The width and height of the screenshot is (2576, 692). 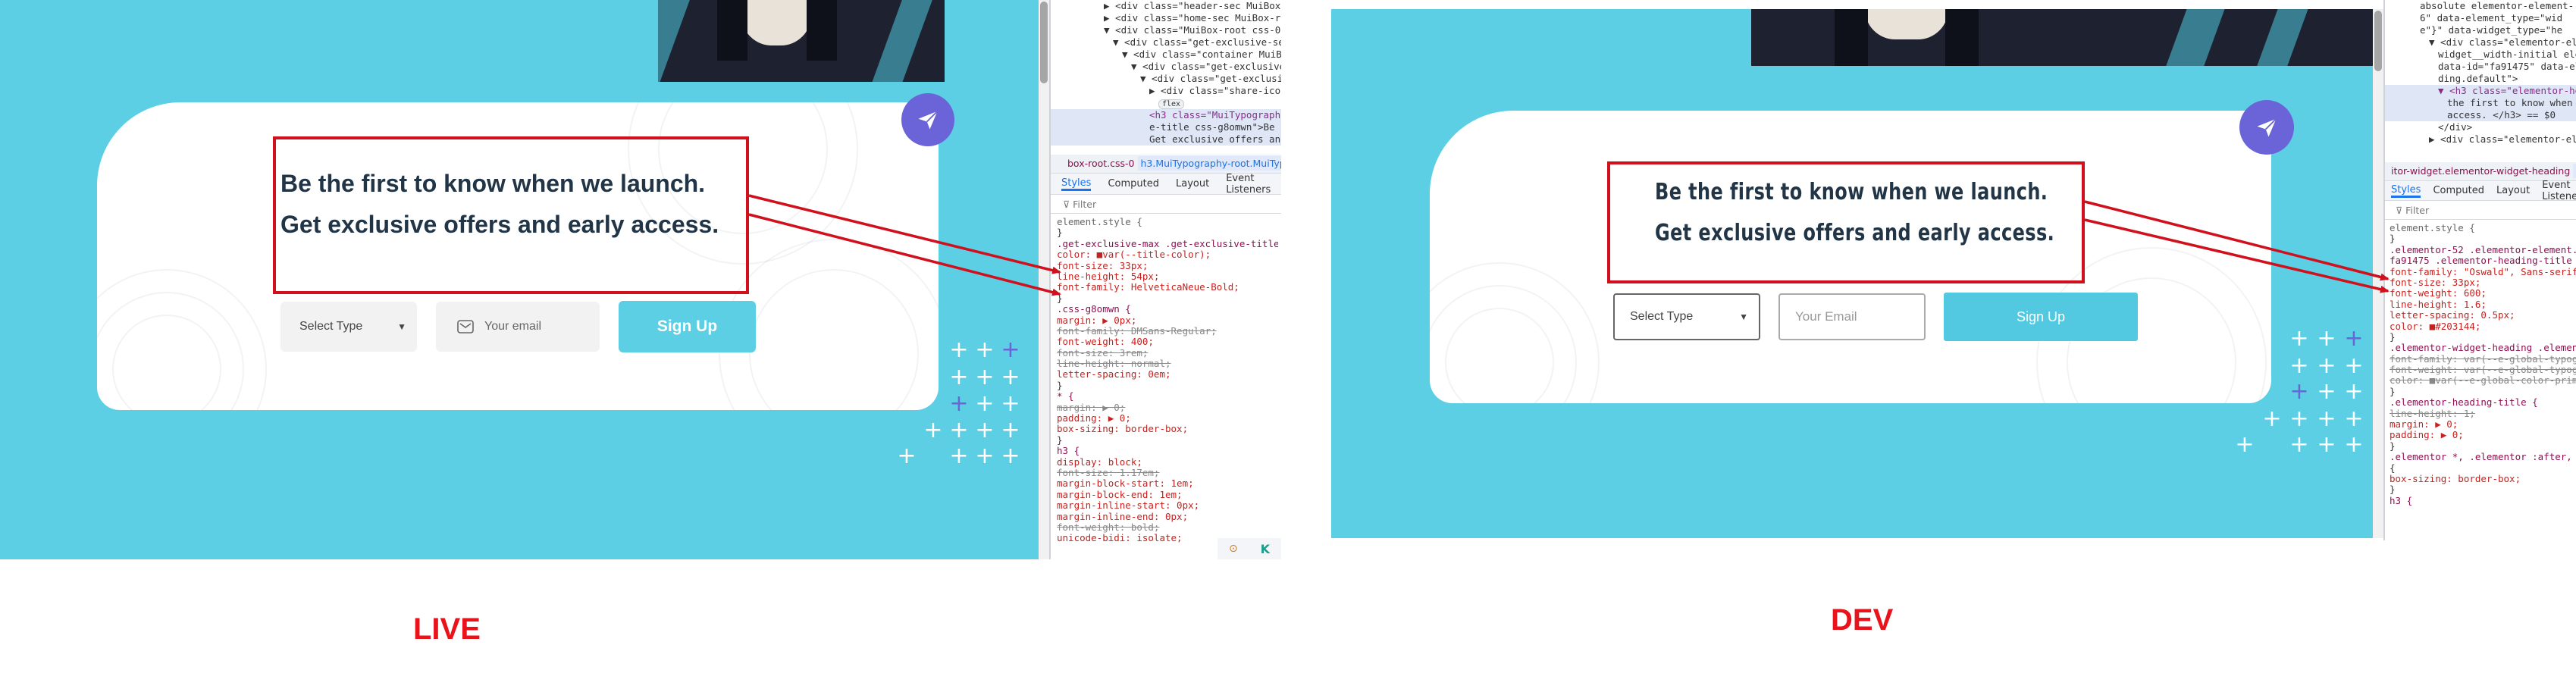 What do you see at coordinates (2464, 403) in the screenshot?
I see `css-selector: .elementor-heading-title {` at bounding box center [2464, 403].